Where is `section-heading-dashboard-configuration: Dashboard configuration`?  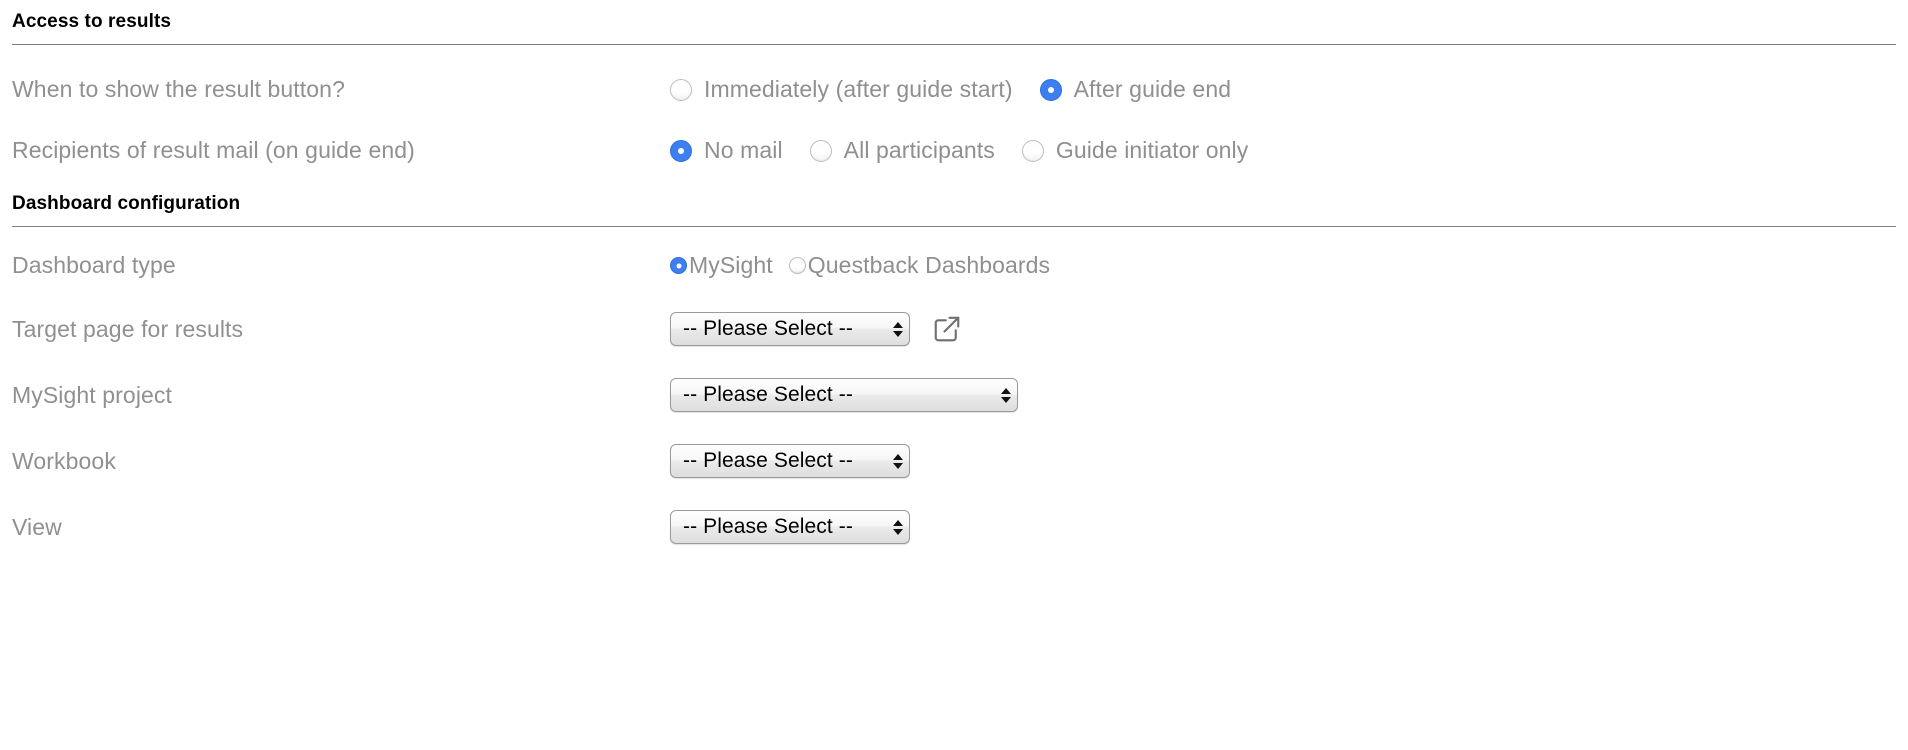 section-heading-dashboard-configuration: Dashboard configuration is located at coordinates (126, 203).